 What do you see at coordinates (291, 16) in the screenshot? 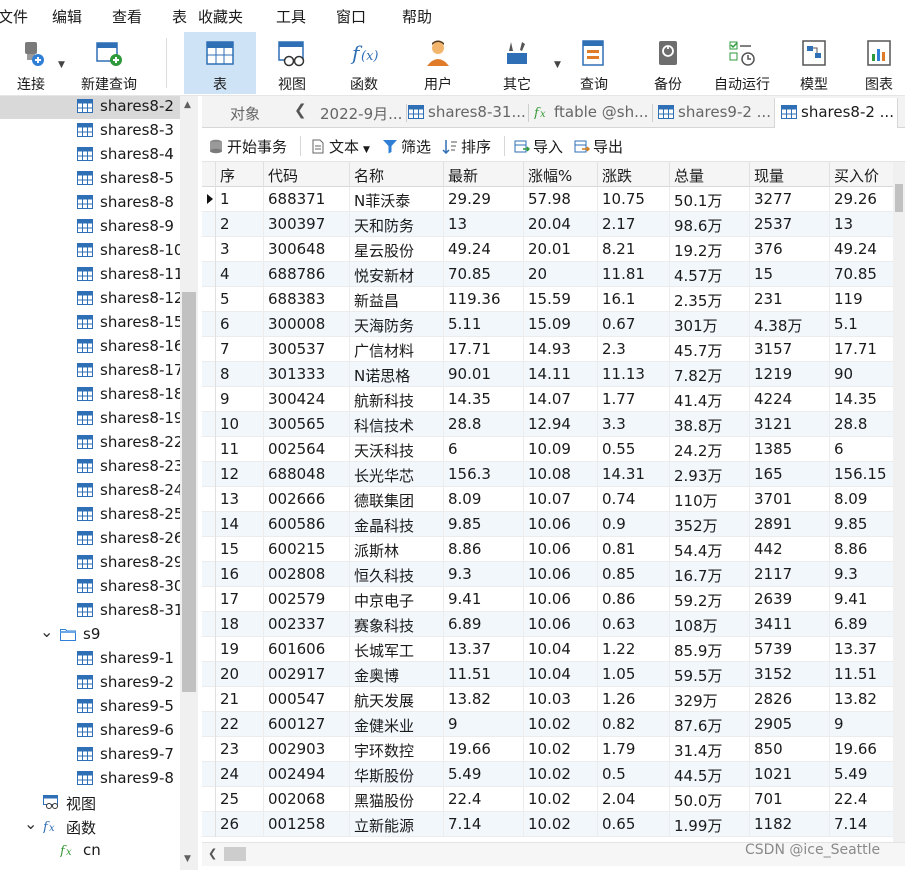
I see `menu-item: 工具` at bounding box center [291, 16].